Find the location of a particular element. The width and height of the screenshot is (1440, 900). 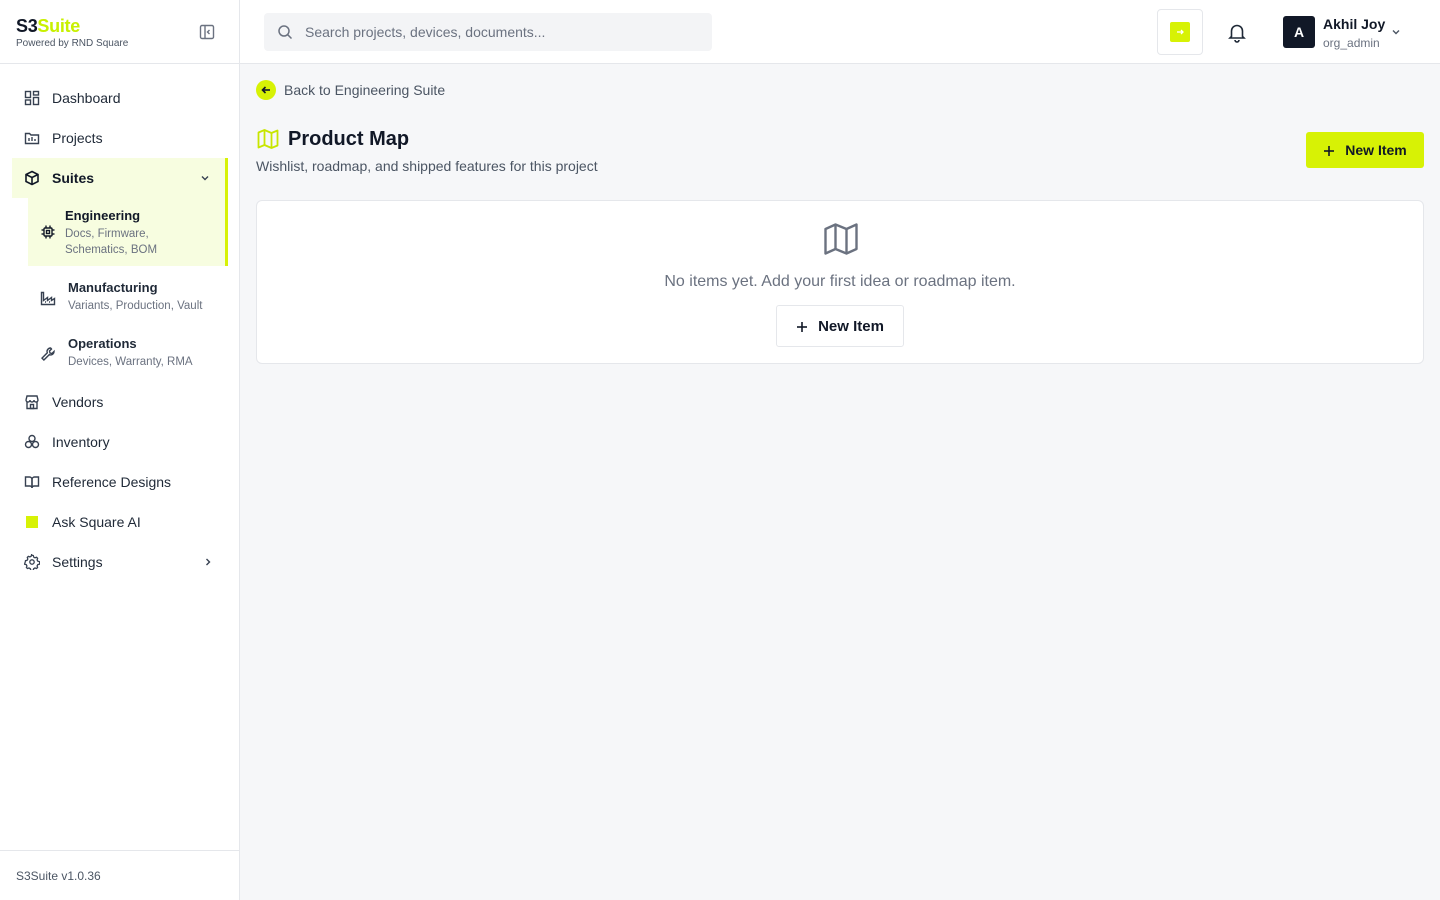

global-search is located at coordinates (488, 32).